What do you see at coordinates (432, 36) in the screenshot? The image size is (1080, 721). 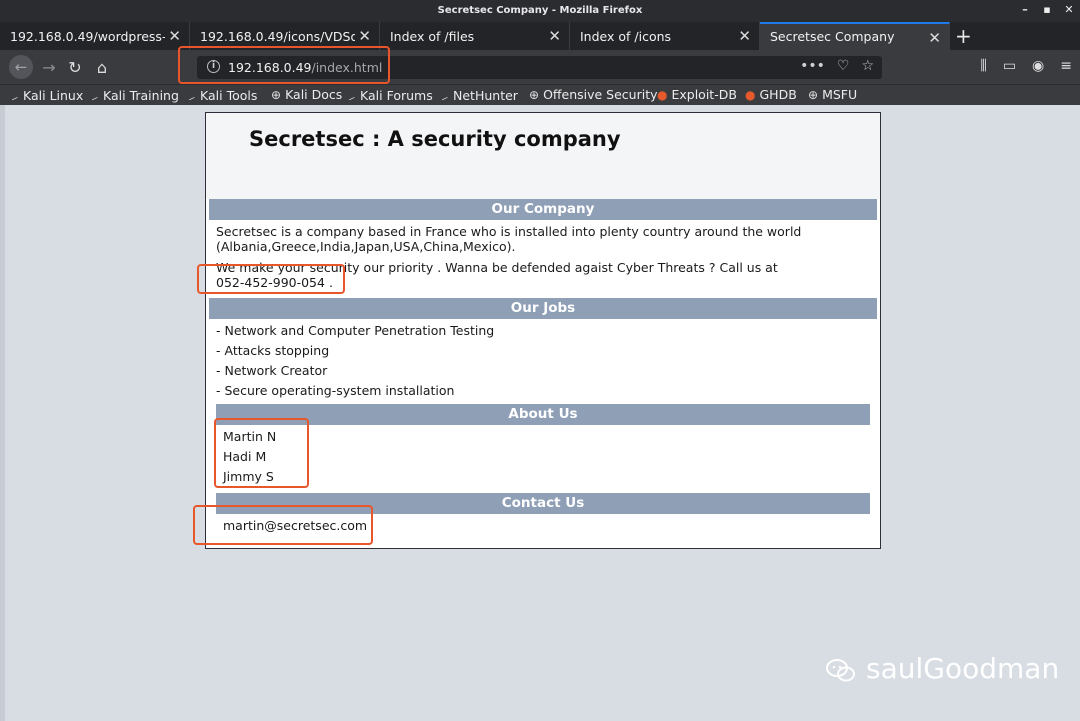 I see `tab-label: Index of /files` at bounding box center [432, 36].